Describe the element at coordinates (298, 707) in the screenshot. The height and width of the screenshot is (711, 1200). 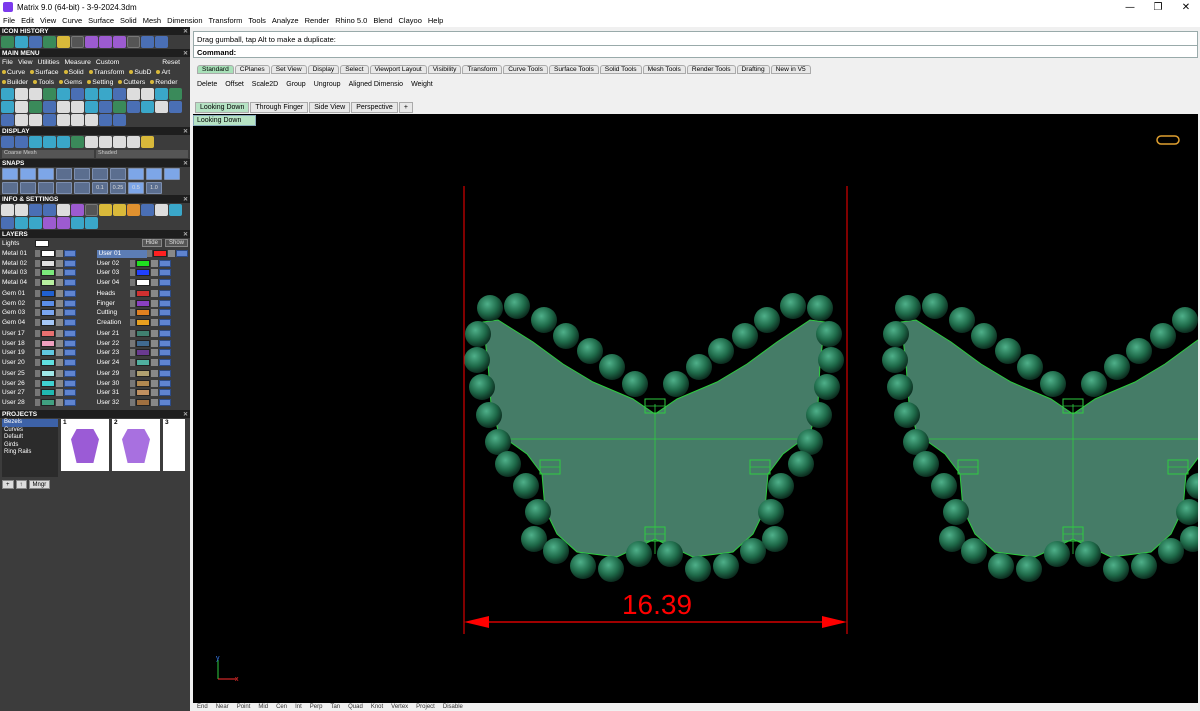
I see `osnap-int: Int` at that location.